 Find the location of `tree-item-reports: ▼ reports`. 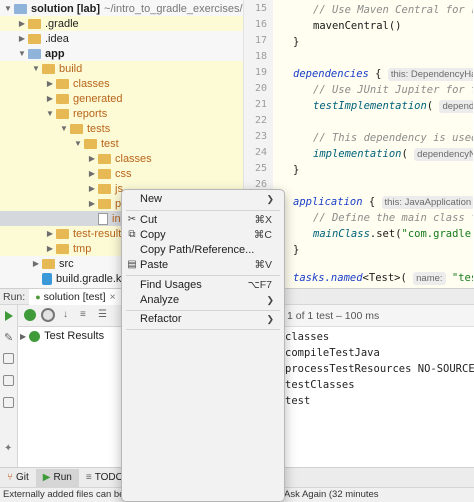

tree-item-reports: ▼ reports is located at coordinates (121, 113).